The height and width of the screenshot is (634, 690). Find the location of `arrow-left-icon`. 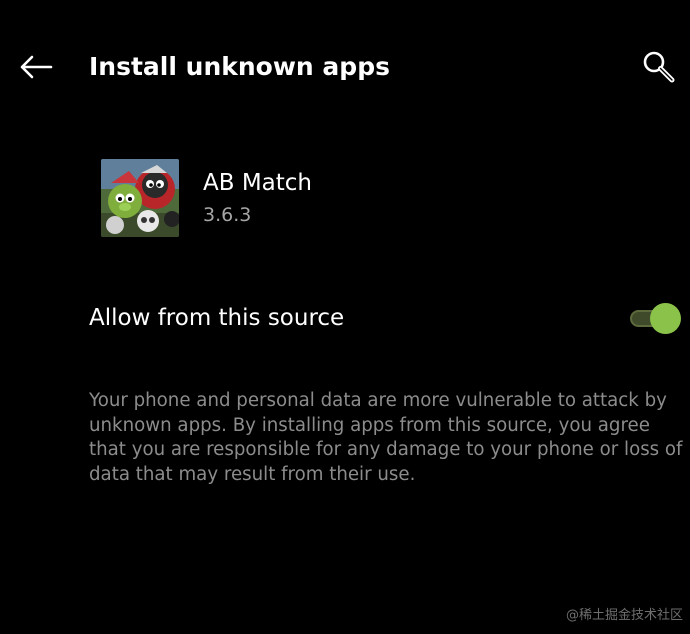

arrow-left-icon is located at coordinates (36, 67).